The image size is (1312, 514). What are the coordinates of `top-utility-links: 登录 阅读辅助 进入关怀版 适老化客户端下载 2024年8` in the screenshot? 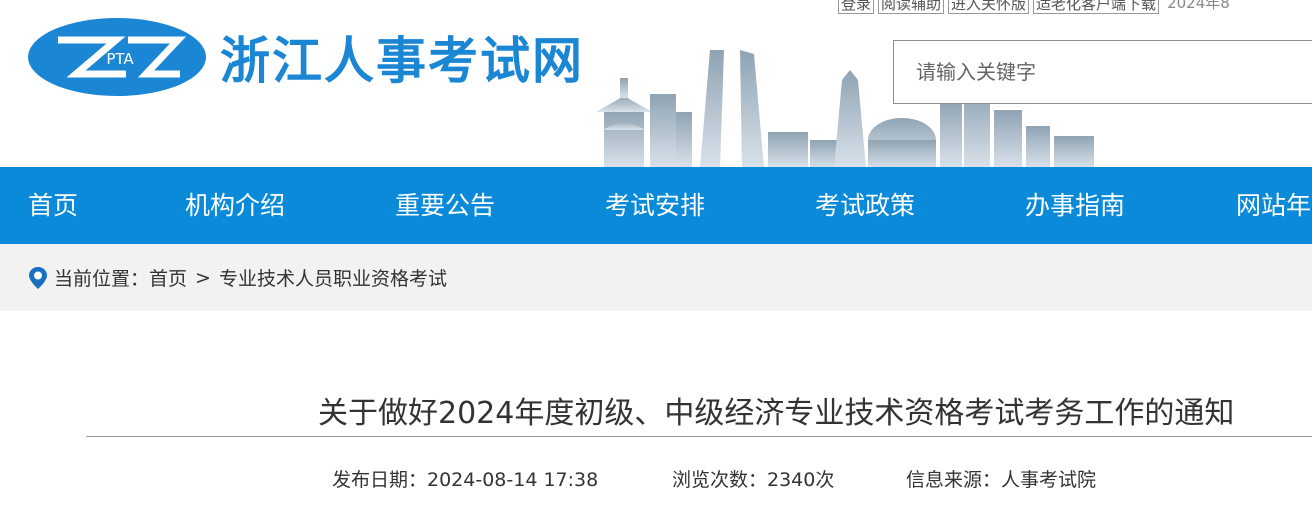 It's located at (1034, 7).